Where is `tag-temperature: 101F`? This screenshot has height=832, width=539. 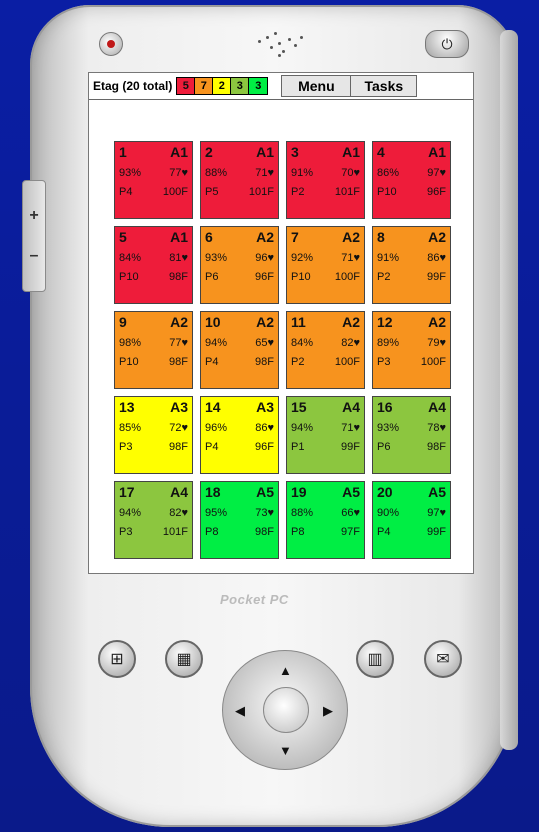
tag-temperature: 101F is located at coordinates (261, 192).